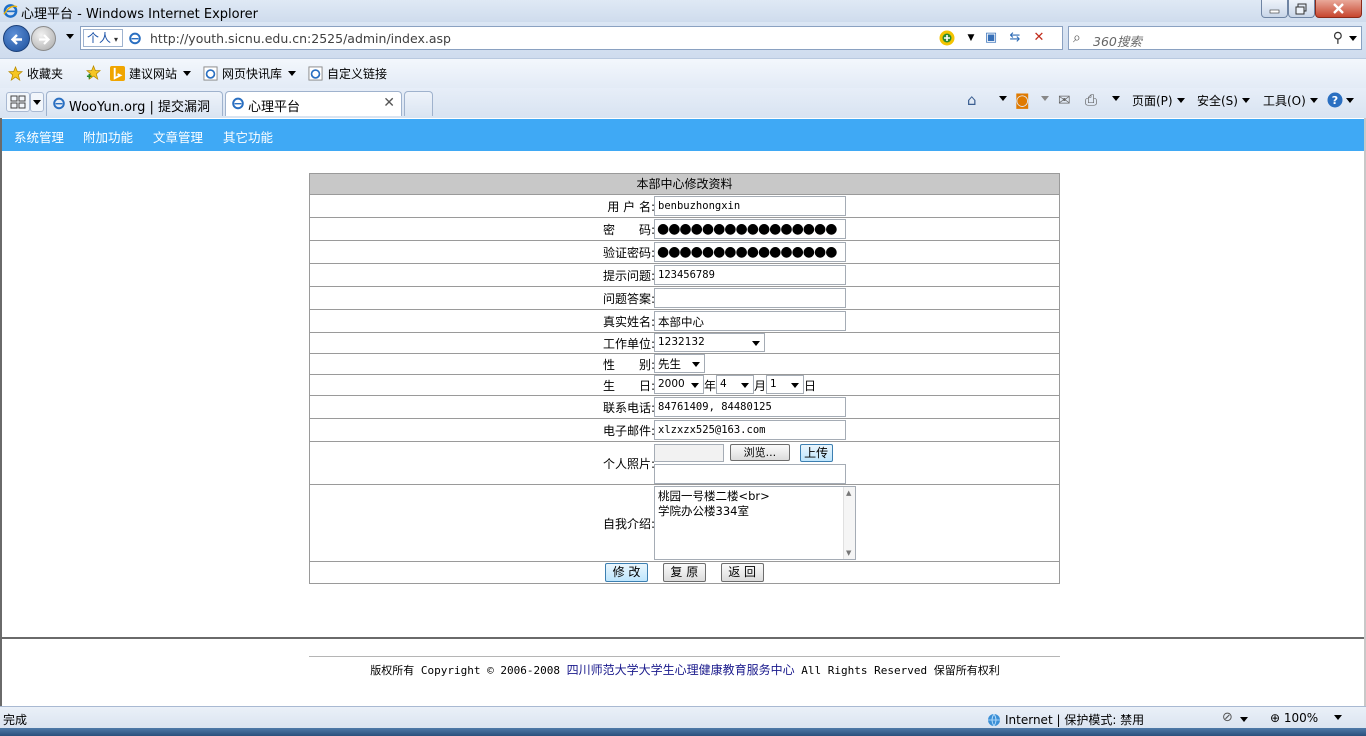 This screenshot has height=736, width=1366. What do you see at coordinates (418, 103) in the screenshot?
I see `new-tab-button` at bounding box center [418, 103].